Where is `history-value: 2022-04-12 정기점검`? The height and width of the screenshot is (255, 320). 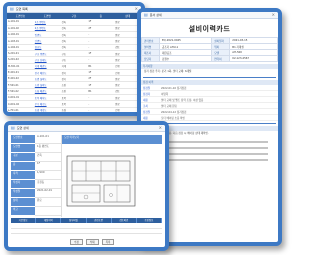
history-value: 2022-04-12 정기점검 is located at coordinates (174, 112).